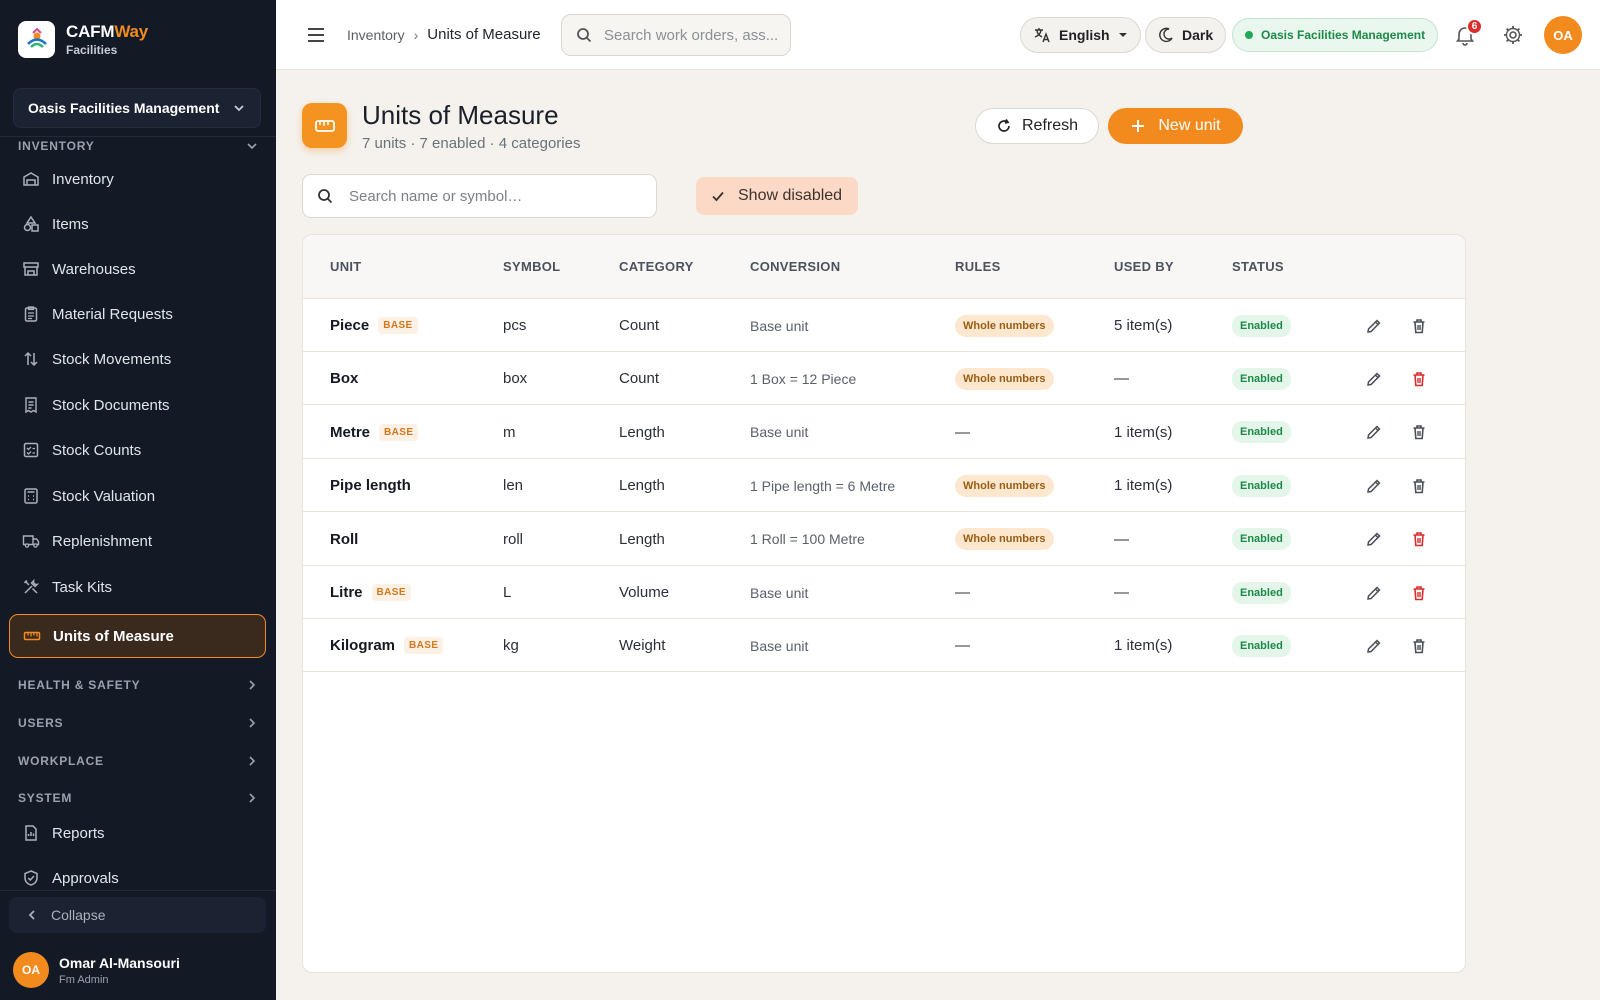  What do you see at coordinates (807, 539) in the screenshot?
I see `unit-conversion: 1 Roll = 100 Metre` at bounding box center [807, 539].